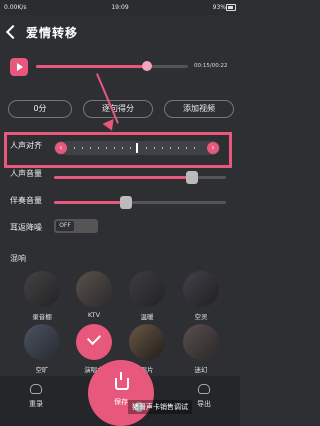 This screenshot has height=426, width=320. What do you see at coordinates (147, 317) in the screenshot?
I see `reverb-warm-label: 温暖` at bounding box center [147, 317].